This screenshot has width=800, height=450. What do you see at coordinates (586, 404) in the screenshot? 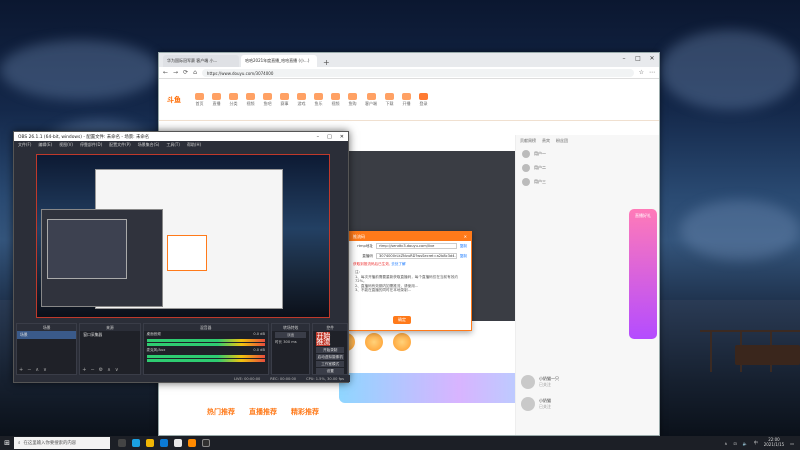
I see `list-item: 小奶猫 已关注` at bounding box center [586, 404].